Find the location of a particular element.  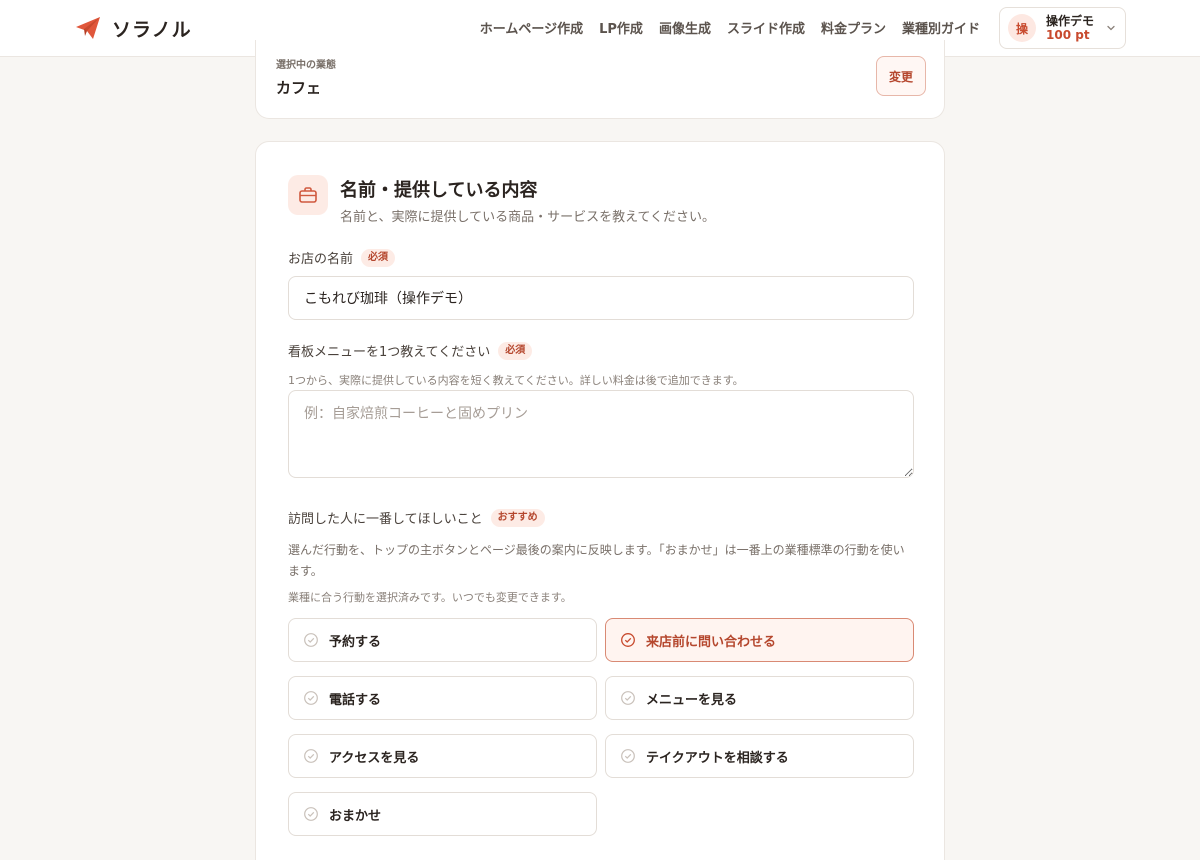

business-type-label: 選択中の業態 is located at coordinates (306, 65).